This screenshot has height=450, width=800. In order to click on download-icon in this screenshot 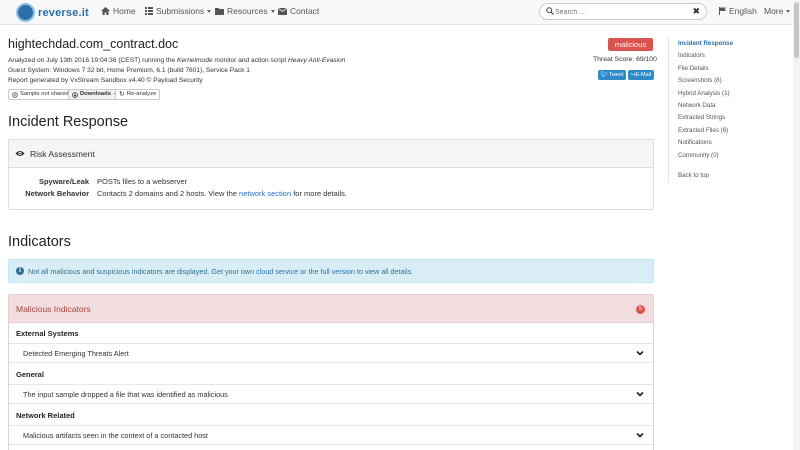, I will do `click(75, 94)`.